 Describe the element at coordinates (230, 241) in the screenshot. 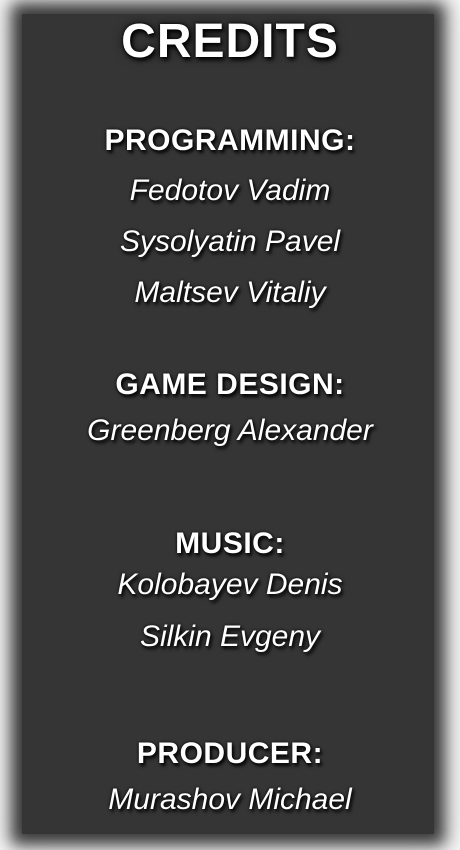

I see `credit-name: Sysolyatin Pavel` at that location.